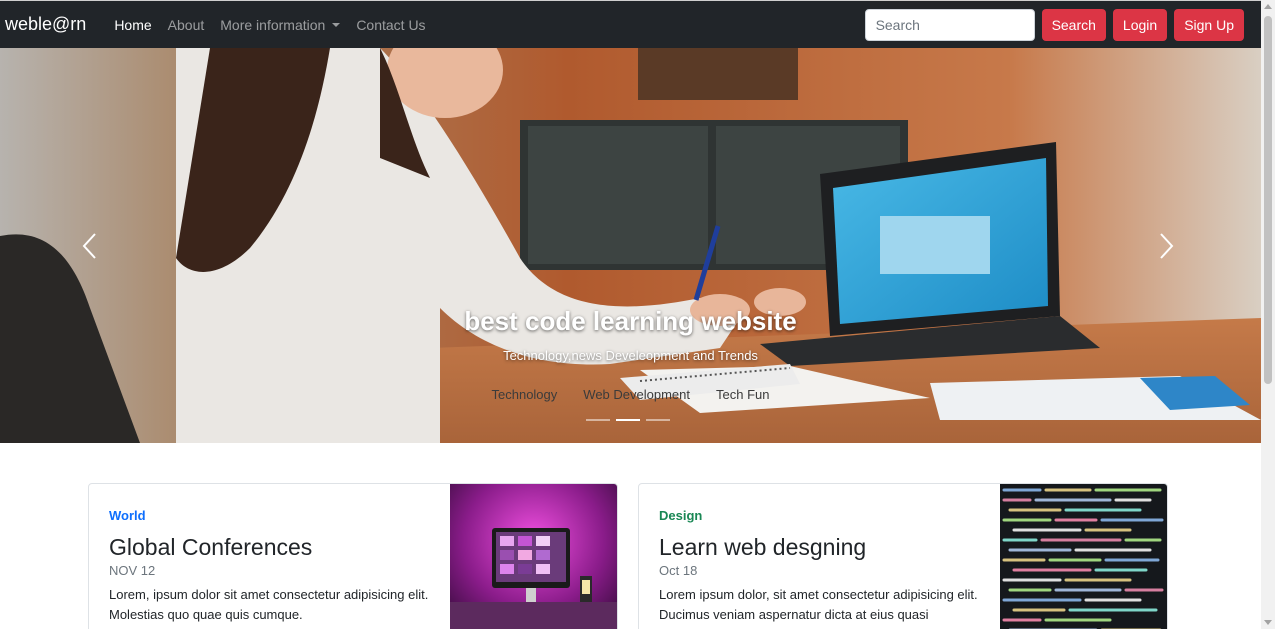  I want to click on nav-more-information-dropdown: More information, so click(280, 24).